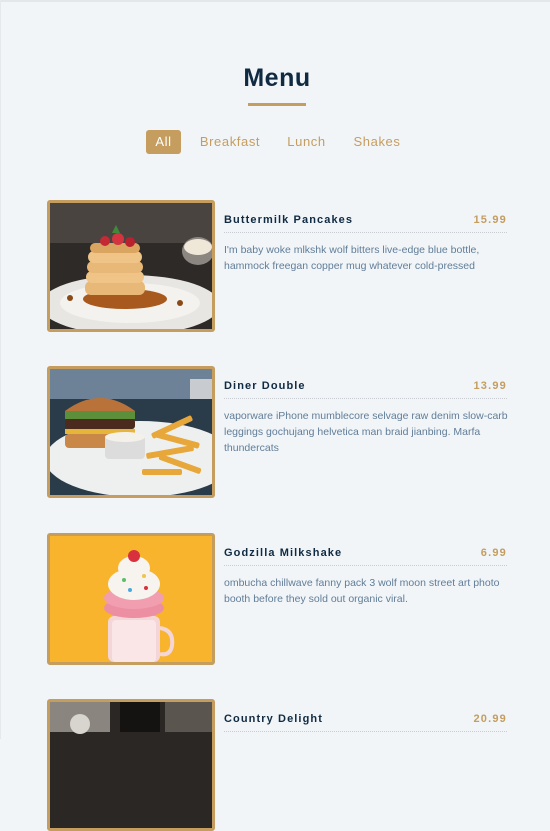 The width and height of the screenshot is (550, 831). I want to click on left-border, so click(0, 369).